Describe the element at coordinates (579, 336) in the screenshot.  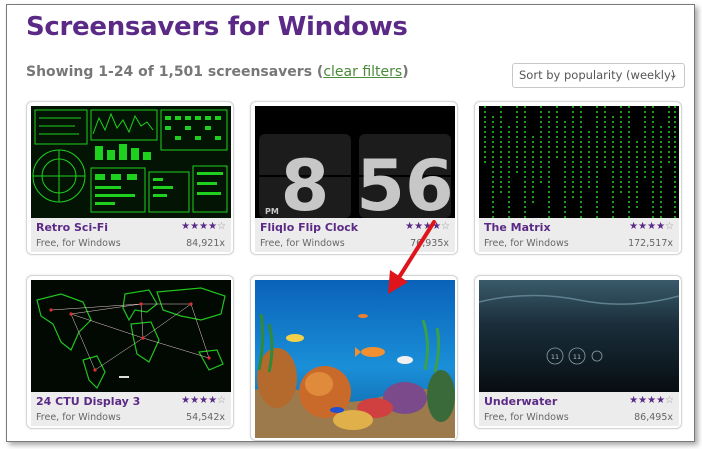
I see `thumbnail-underwater: 11 11` at that location.